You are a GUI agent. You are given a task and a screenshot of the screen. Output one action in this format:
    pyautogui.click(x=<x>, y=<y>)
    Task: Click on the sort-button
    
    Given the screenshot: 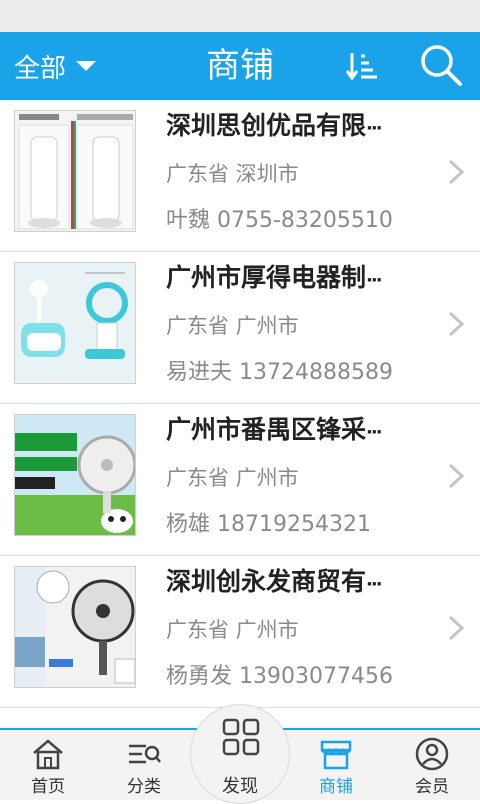 What is the action you would take?
    pyautogui.click(x=362, y=66)
    